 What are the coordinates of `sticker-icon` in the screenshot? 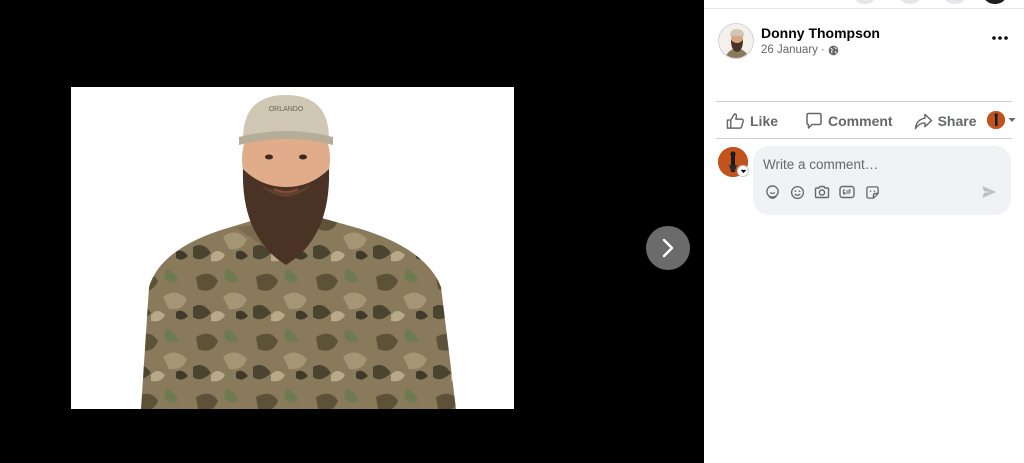 It's located at (872, 192).